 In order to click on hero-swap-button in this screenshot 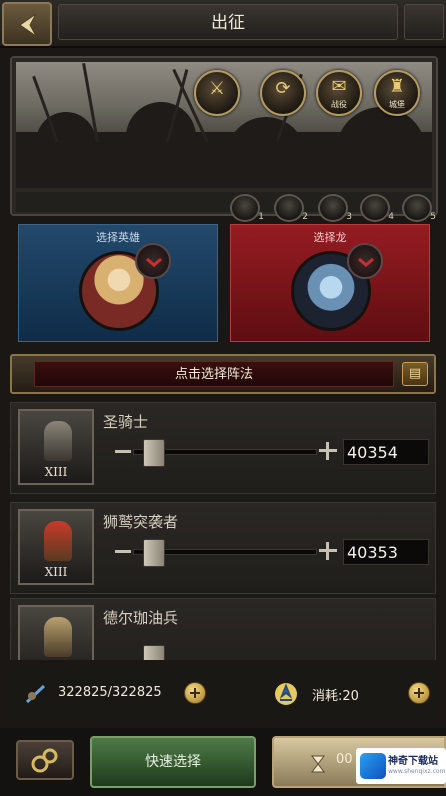, I will do `click(153, 261)`.